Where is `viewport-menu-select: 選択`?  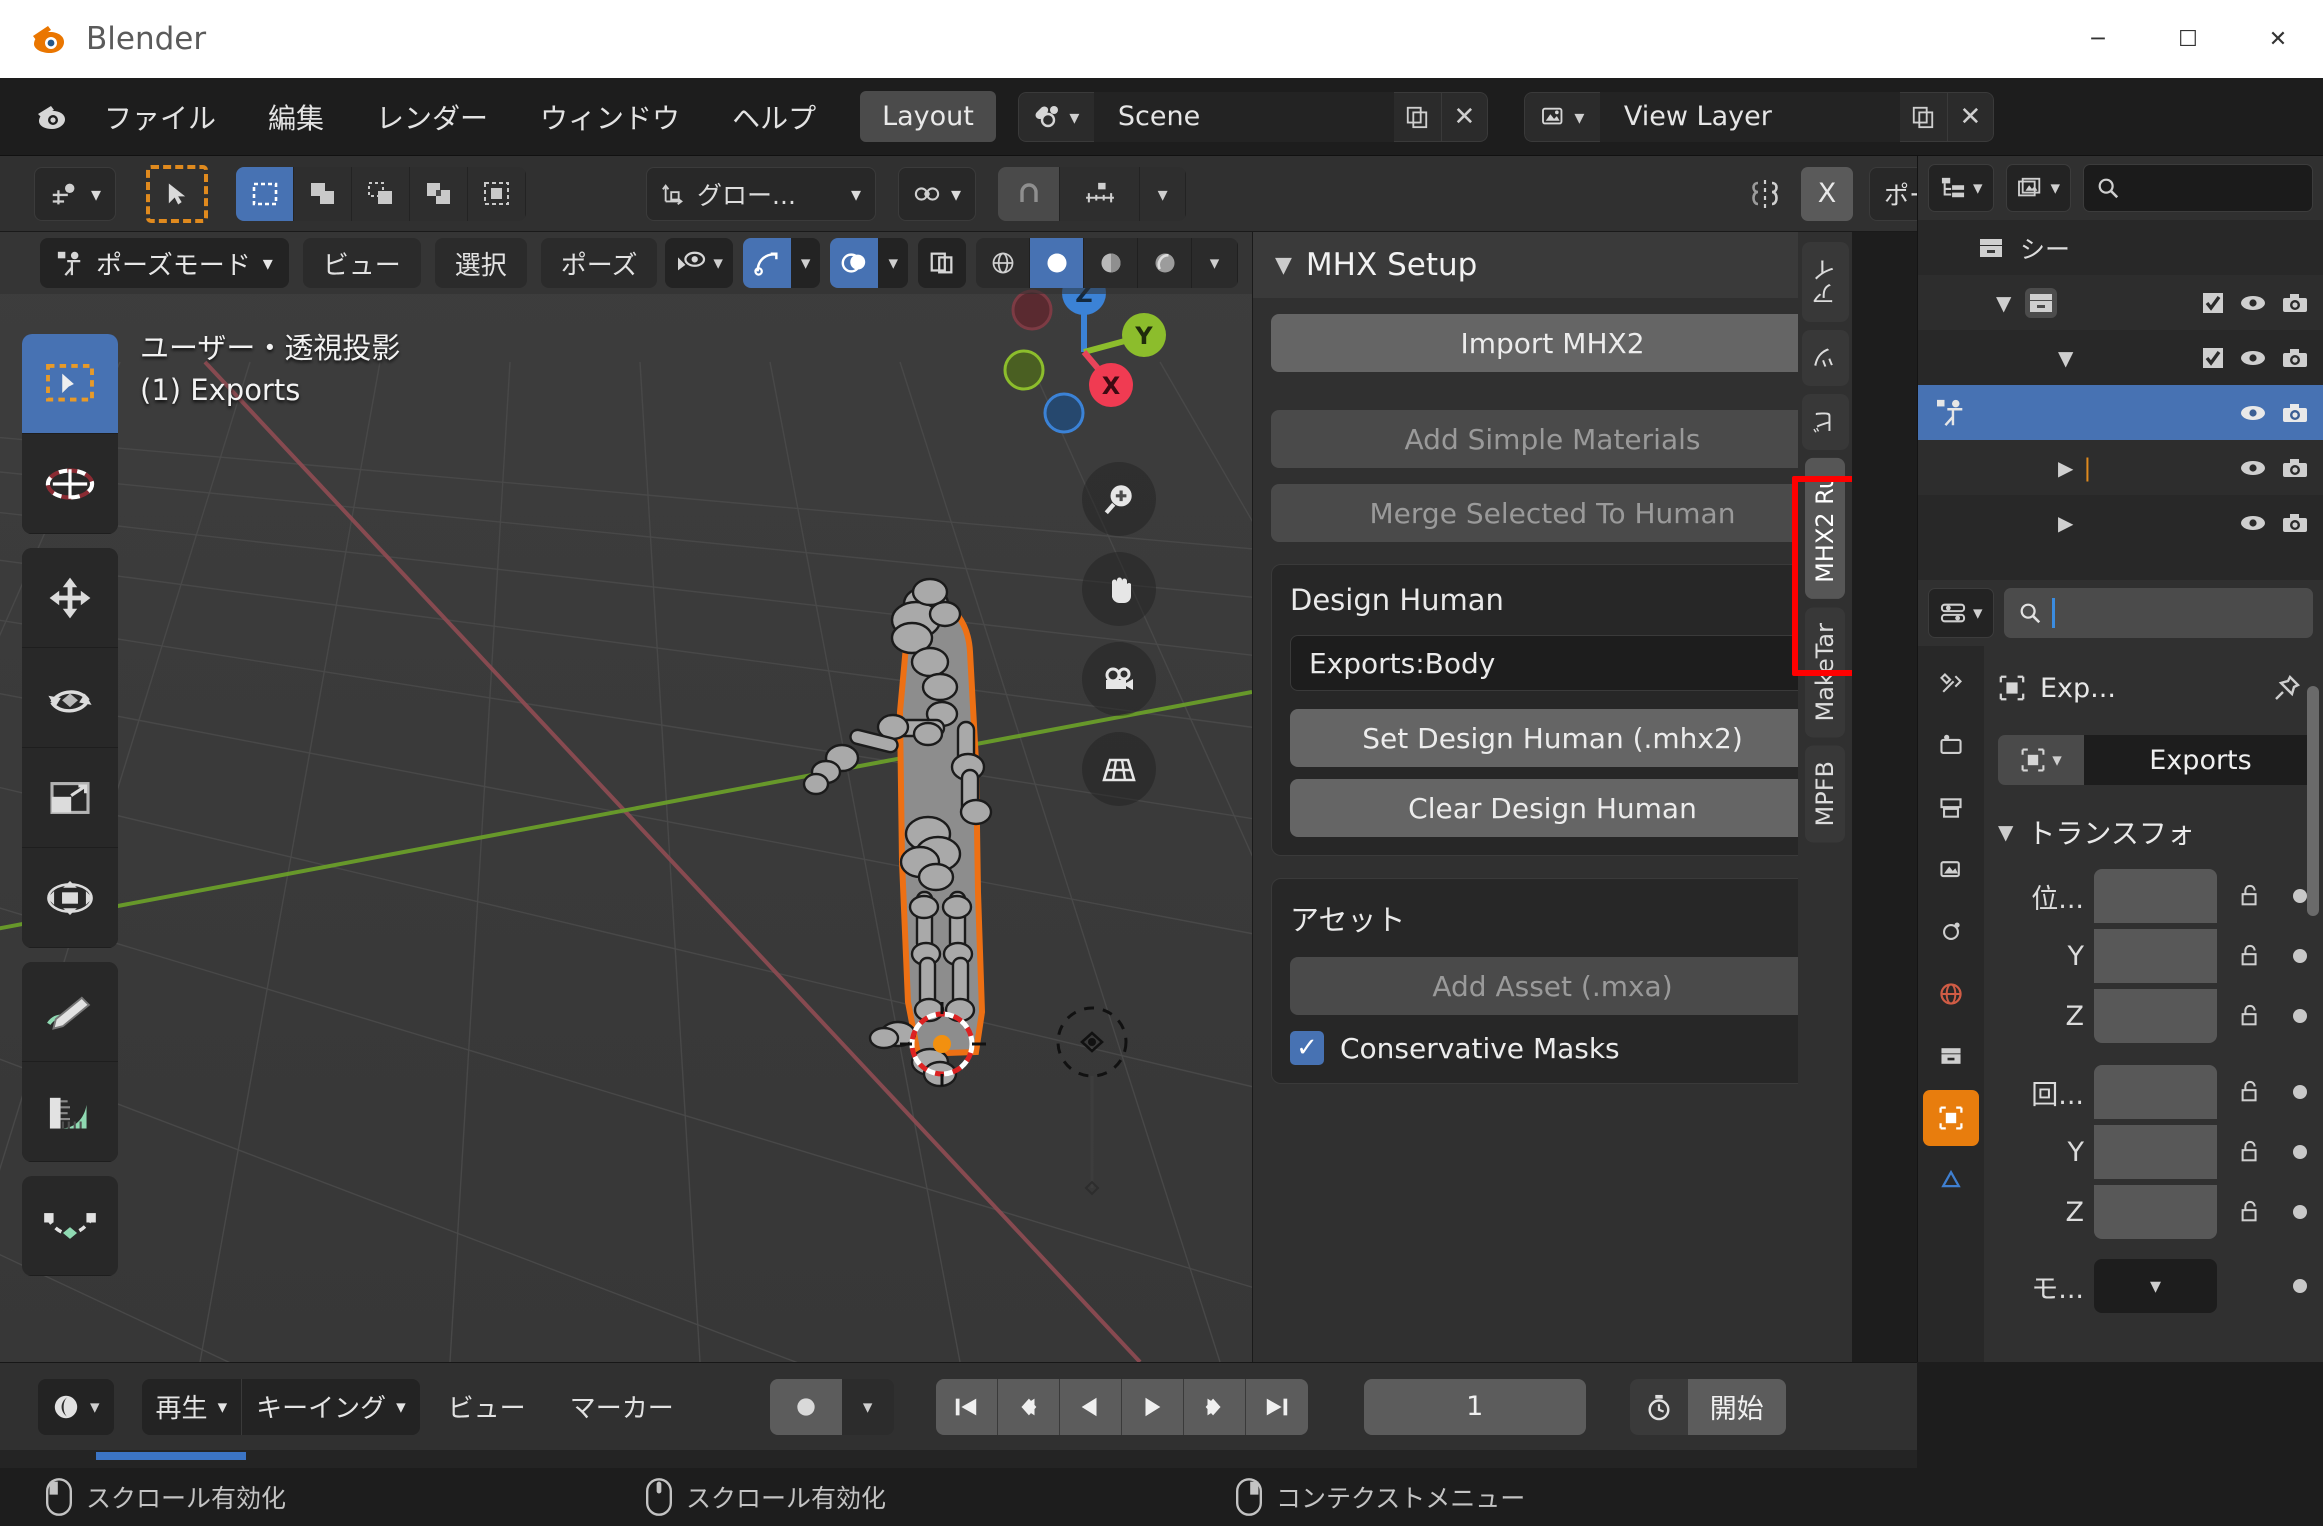
viewport-menu-select: 選択 is located at coordinates (480, 263).